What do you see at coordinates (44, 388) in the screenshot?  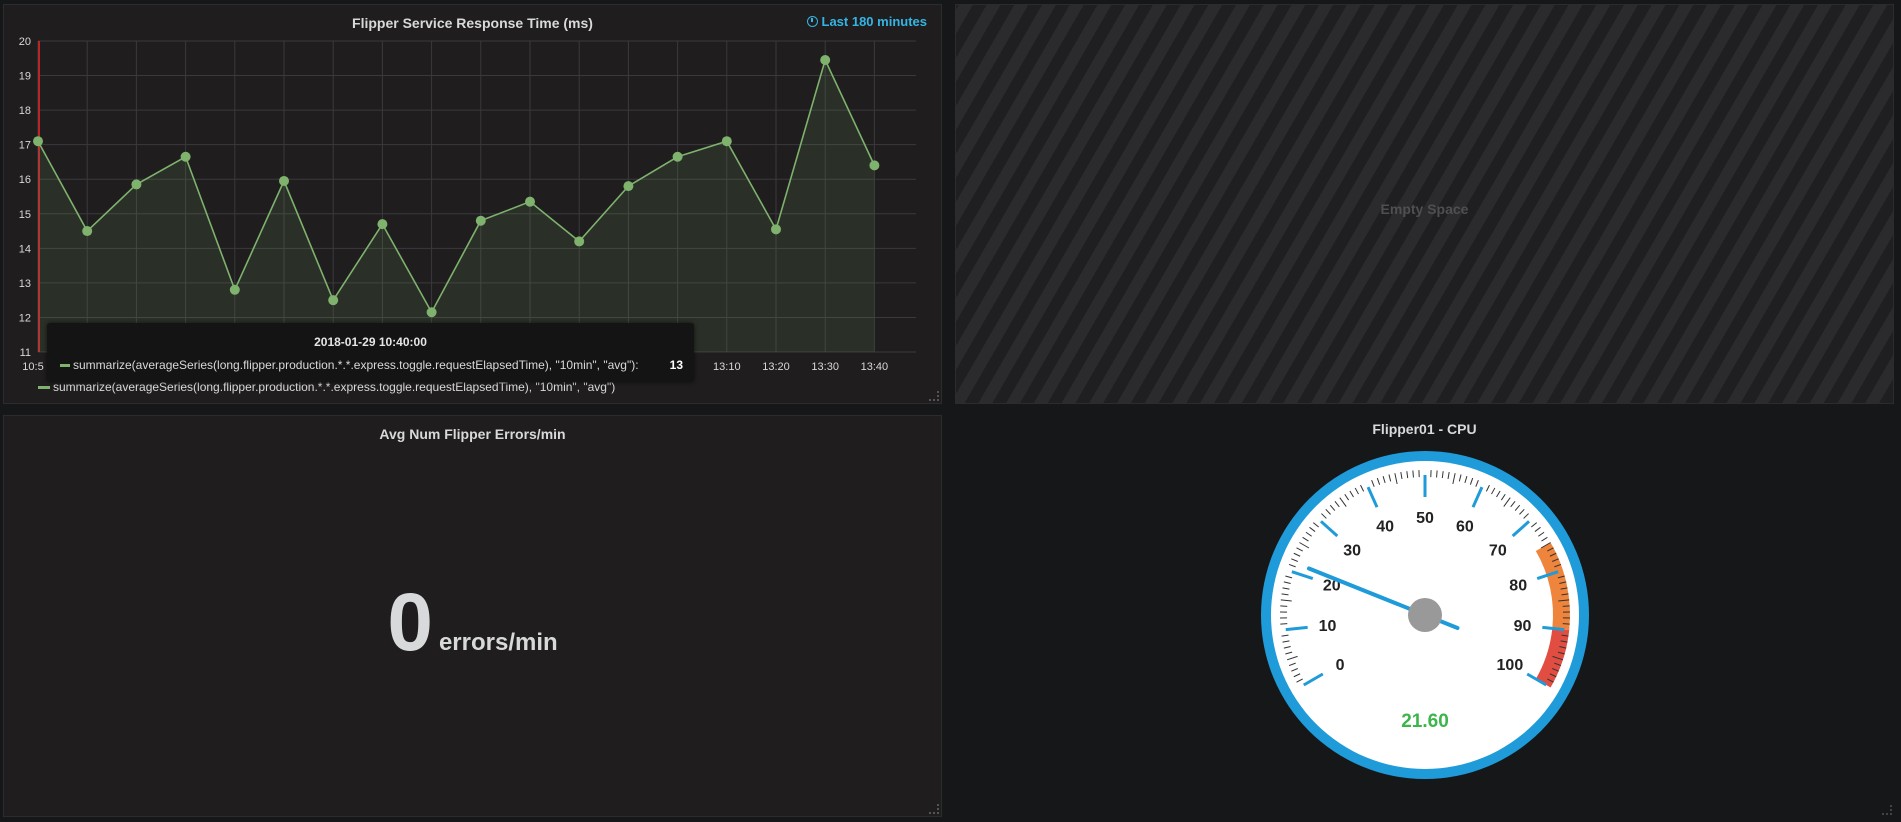 I see `legend-swatch` at bounding box center [44, 388].